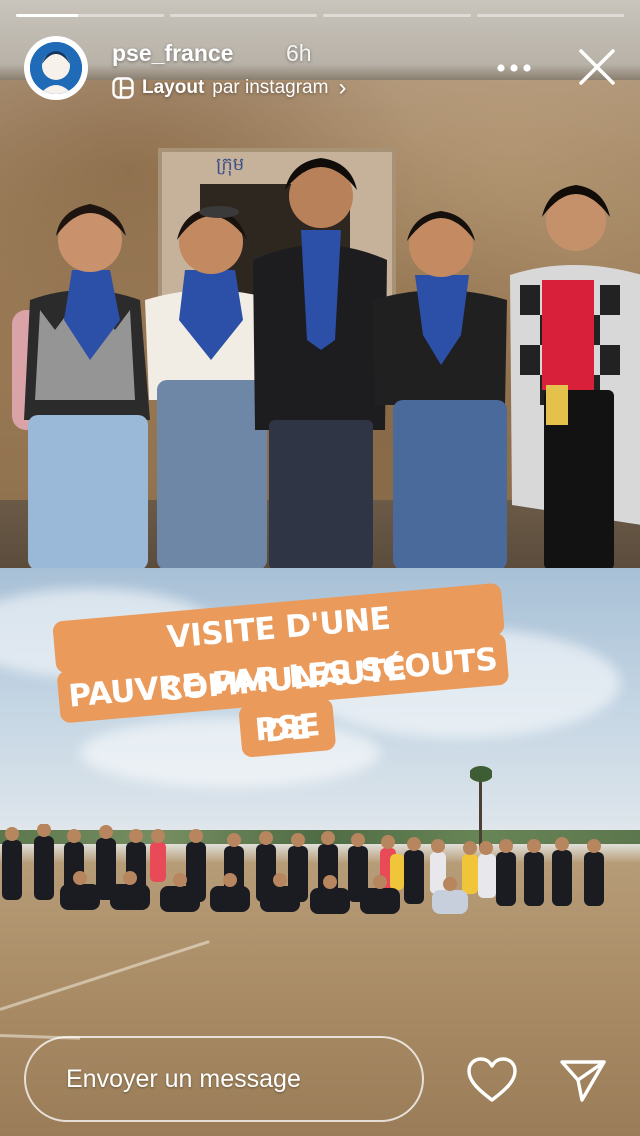 The image size is (640, 1136). I want to click on share-button, so click(583, 1080).